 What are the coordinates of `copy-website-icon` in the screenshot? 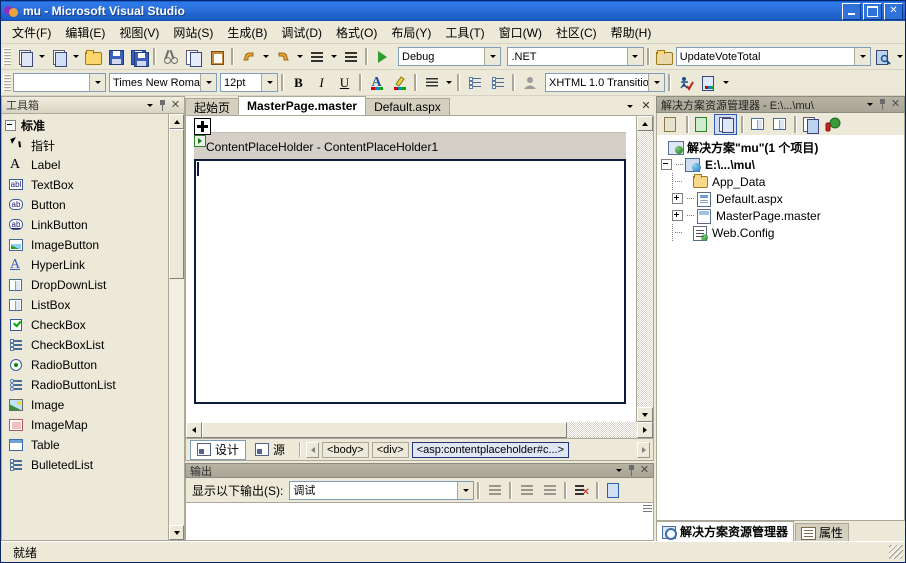 It's located at (810, 124).